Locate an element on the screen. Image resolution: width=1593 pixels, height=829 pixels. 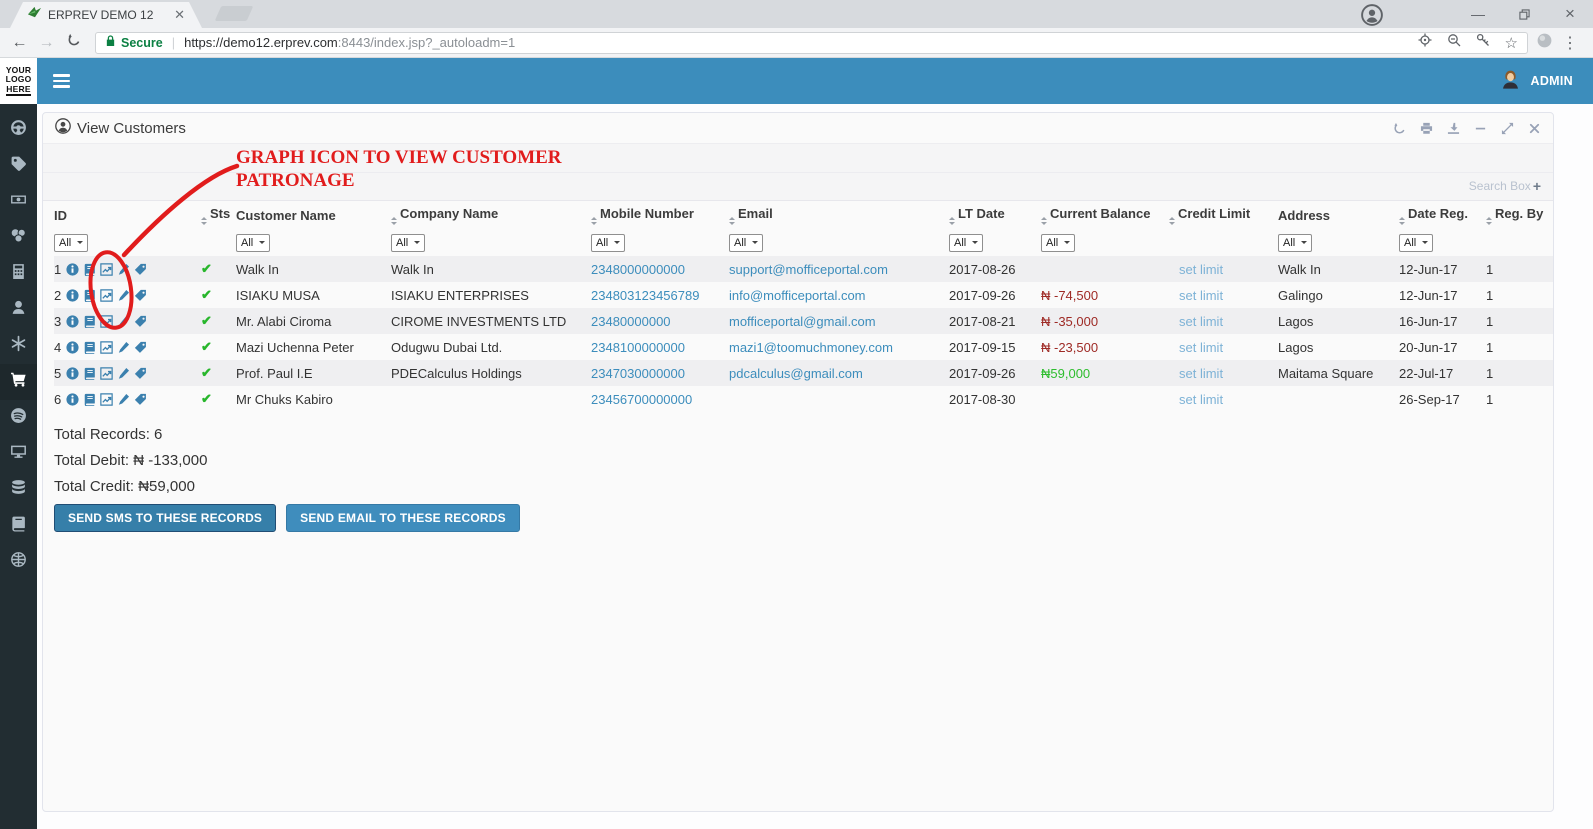
column-header-company-name: Company Name is located at coordinates (491, 215).